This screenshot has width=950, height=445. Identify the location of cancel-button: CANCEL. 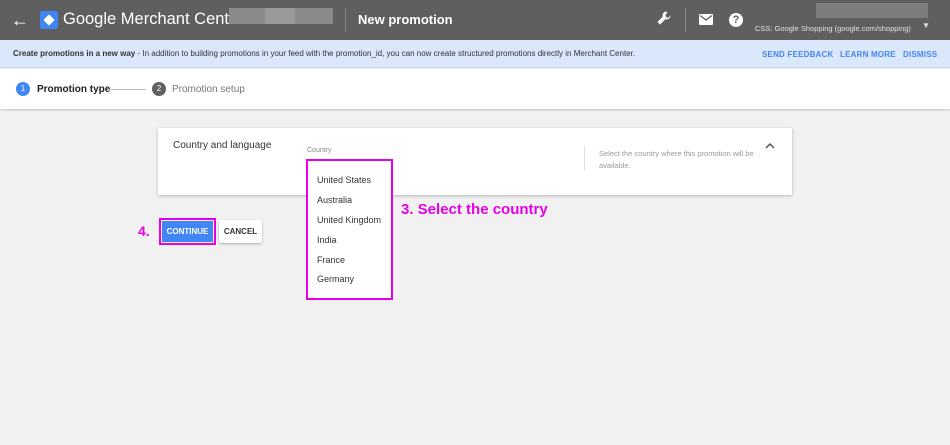
(240, 231).